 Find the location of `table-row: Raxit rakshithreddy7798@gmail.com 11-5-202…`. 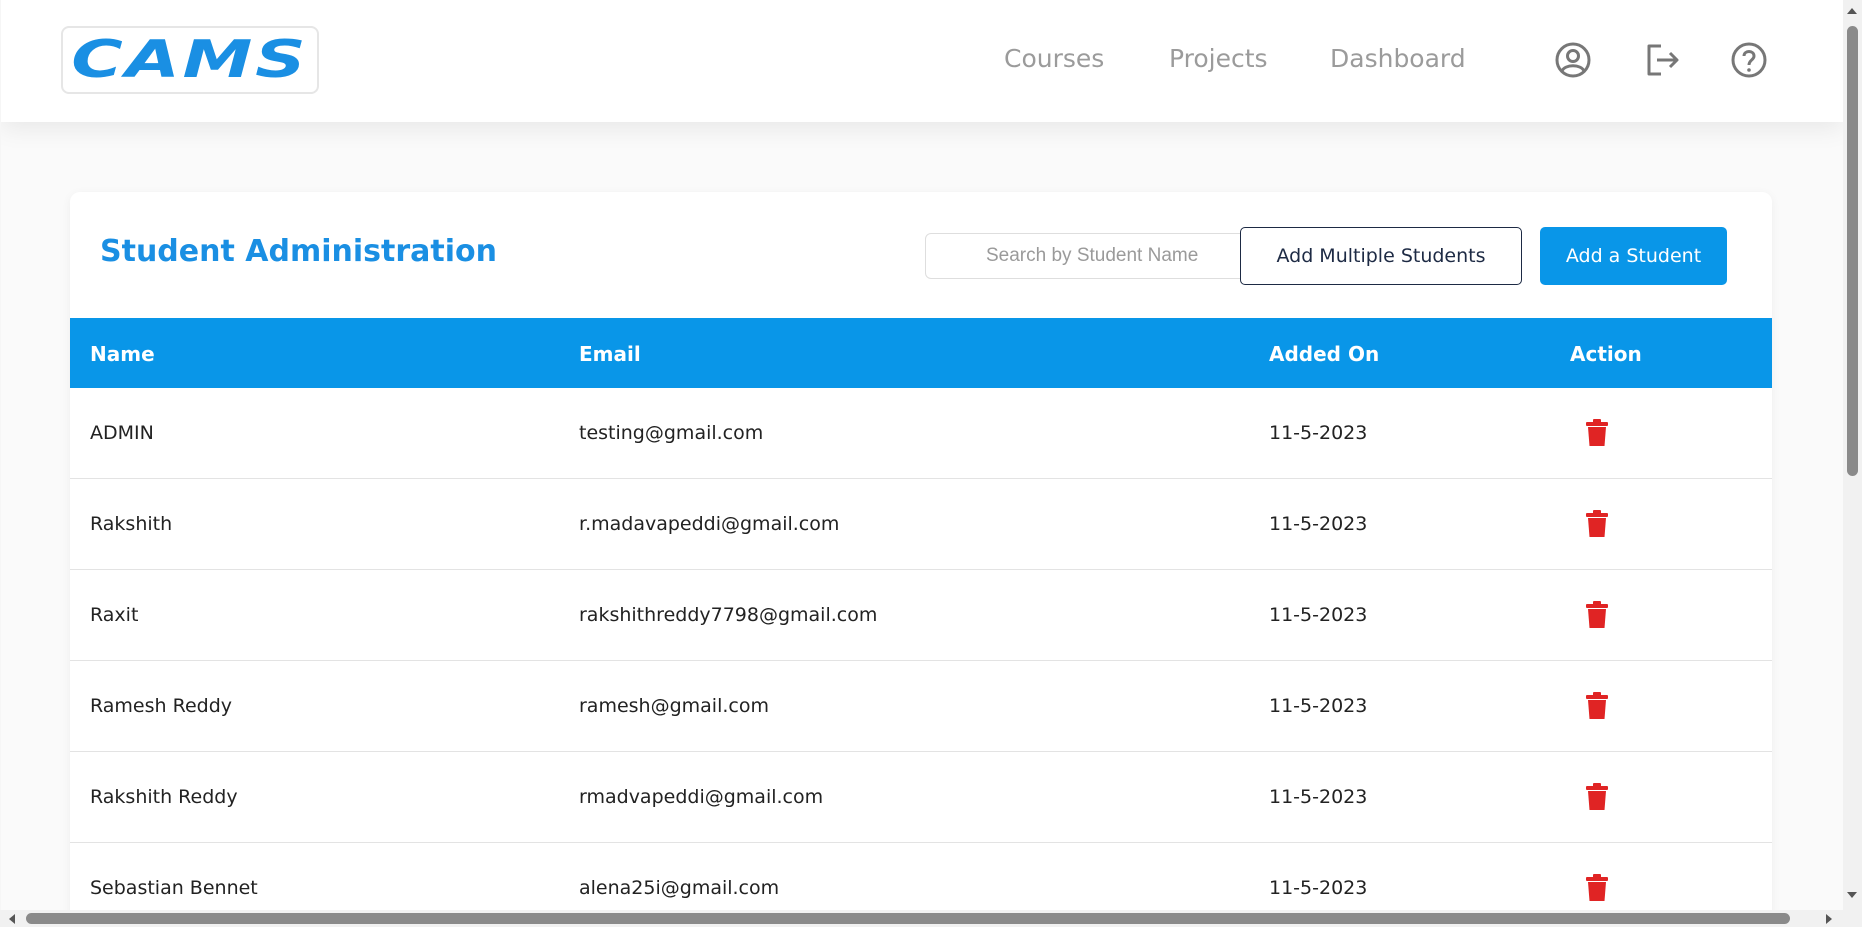

table-row: Raxit rakshithreddy7798@gmail.com 11-5-202… is located at coordinates (921, 615).